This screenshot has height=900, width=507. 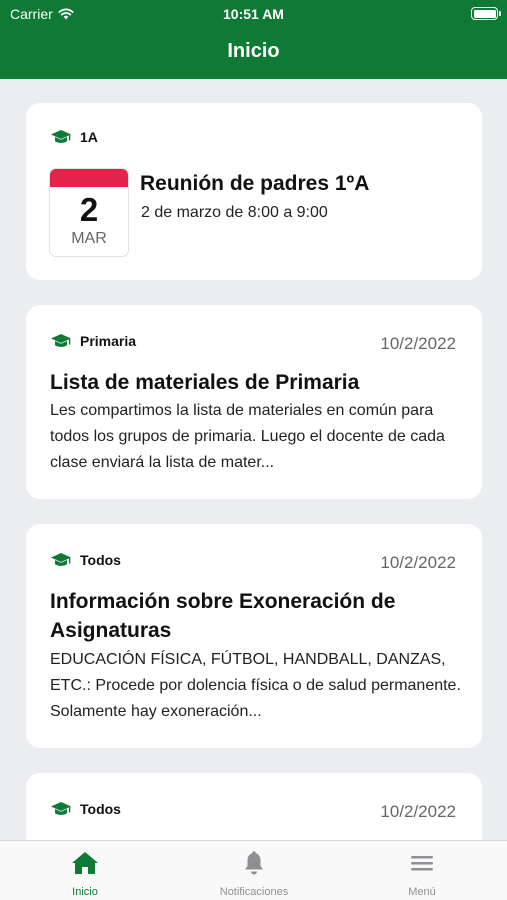 What do you see at coordinates (254, 806) in the screenshot?
I see `post-card: Todos 10/2/2022` at bounding box center [254, 806].